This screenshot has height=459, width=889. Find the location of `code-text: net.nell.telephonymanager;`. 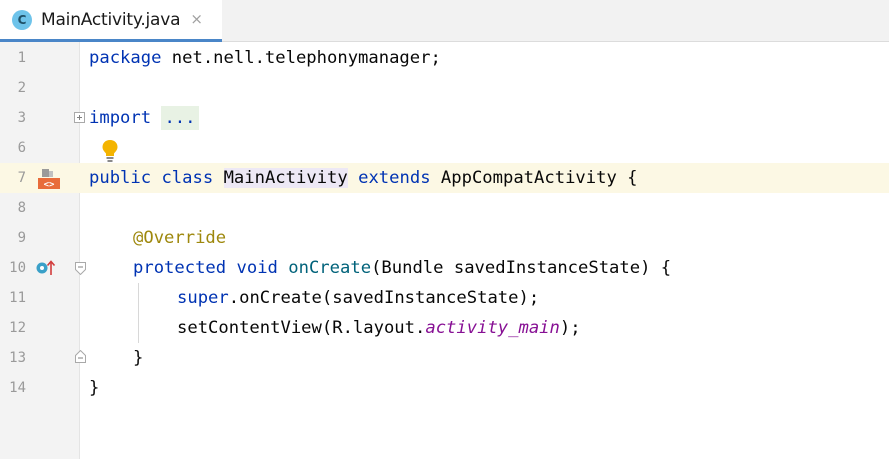

code-text: net.nell.telephonymanager; is located at coordinates (301, 58).